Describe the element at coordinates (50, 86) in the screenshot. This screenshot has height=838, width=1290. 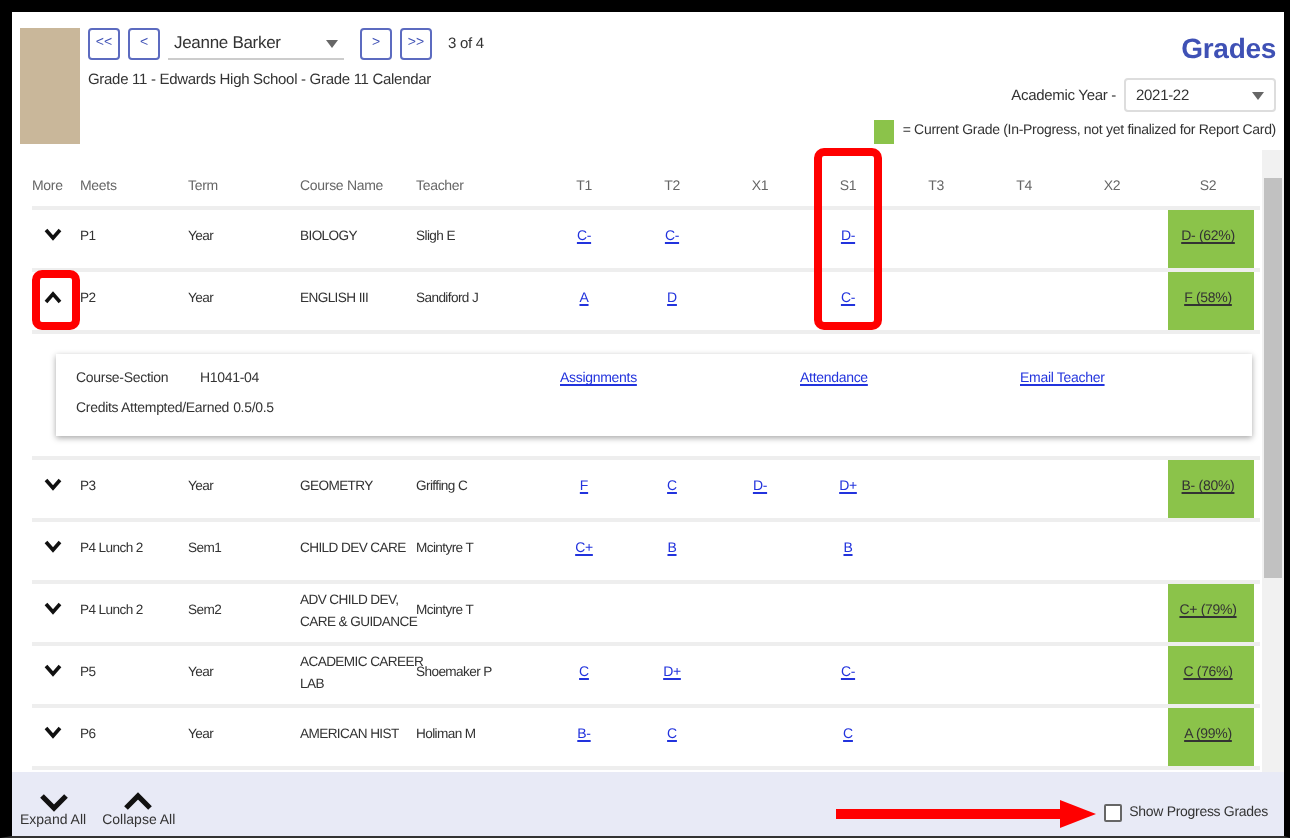
I see `photo-placeholder` at that location.